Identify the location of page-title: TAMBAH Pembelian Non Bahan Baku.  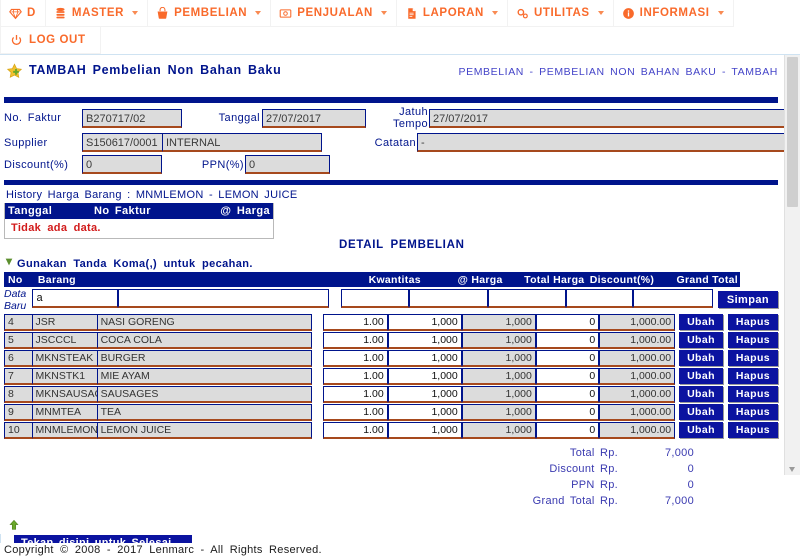
(155, 70).